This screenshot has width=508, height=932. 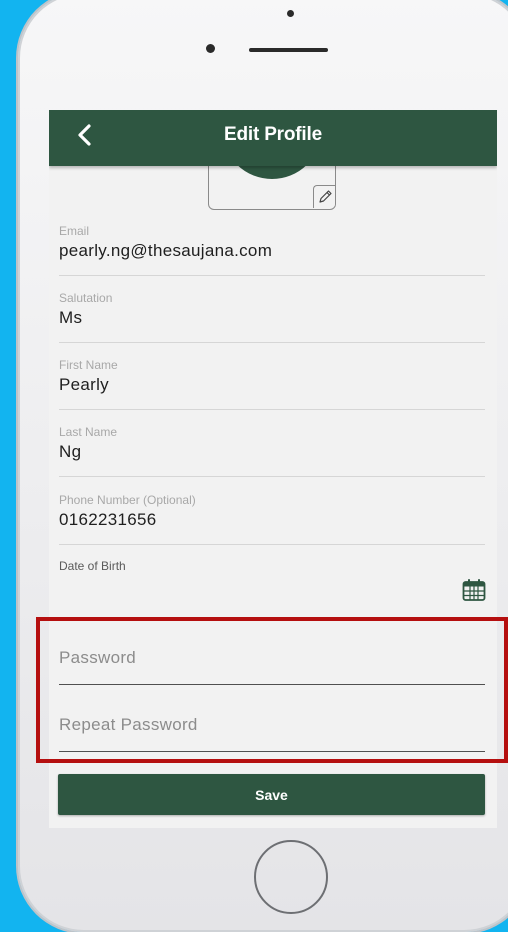 I want to click on navbar: Edit Profile, so click(x=273, y=138).